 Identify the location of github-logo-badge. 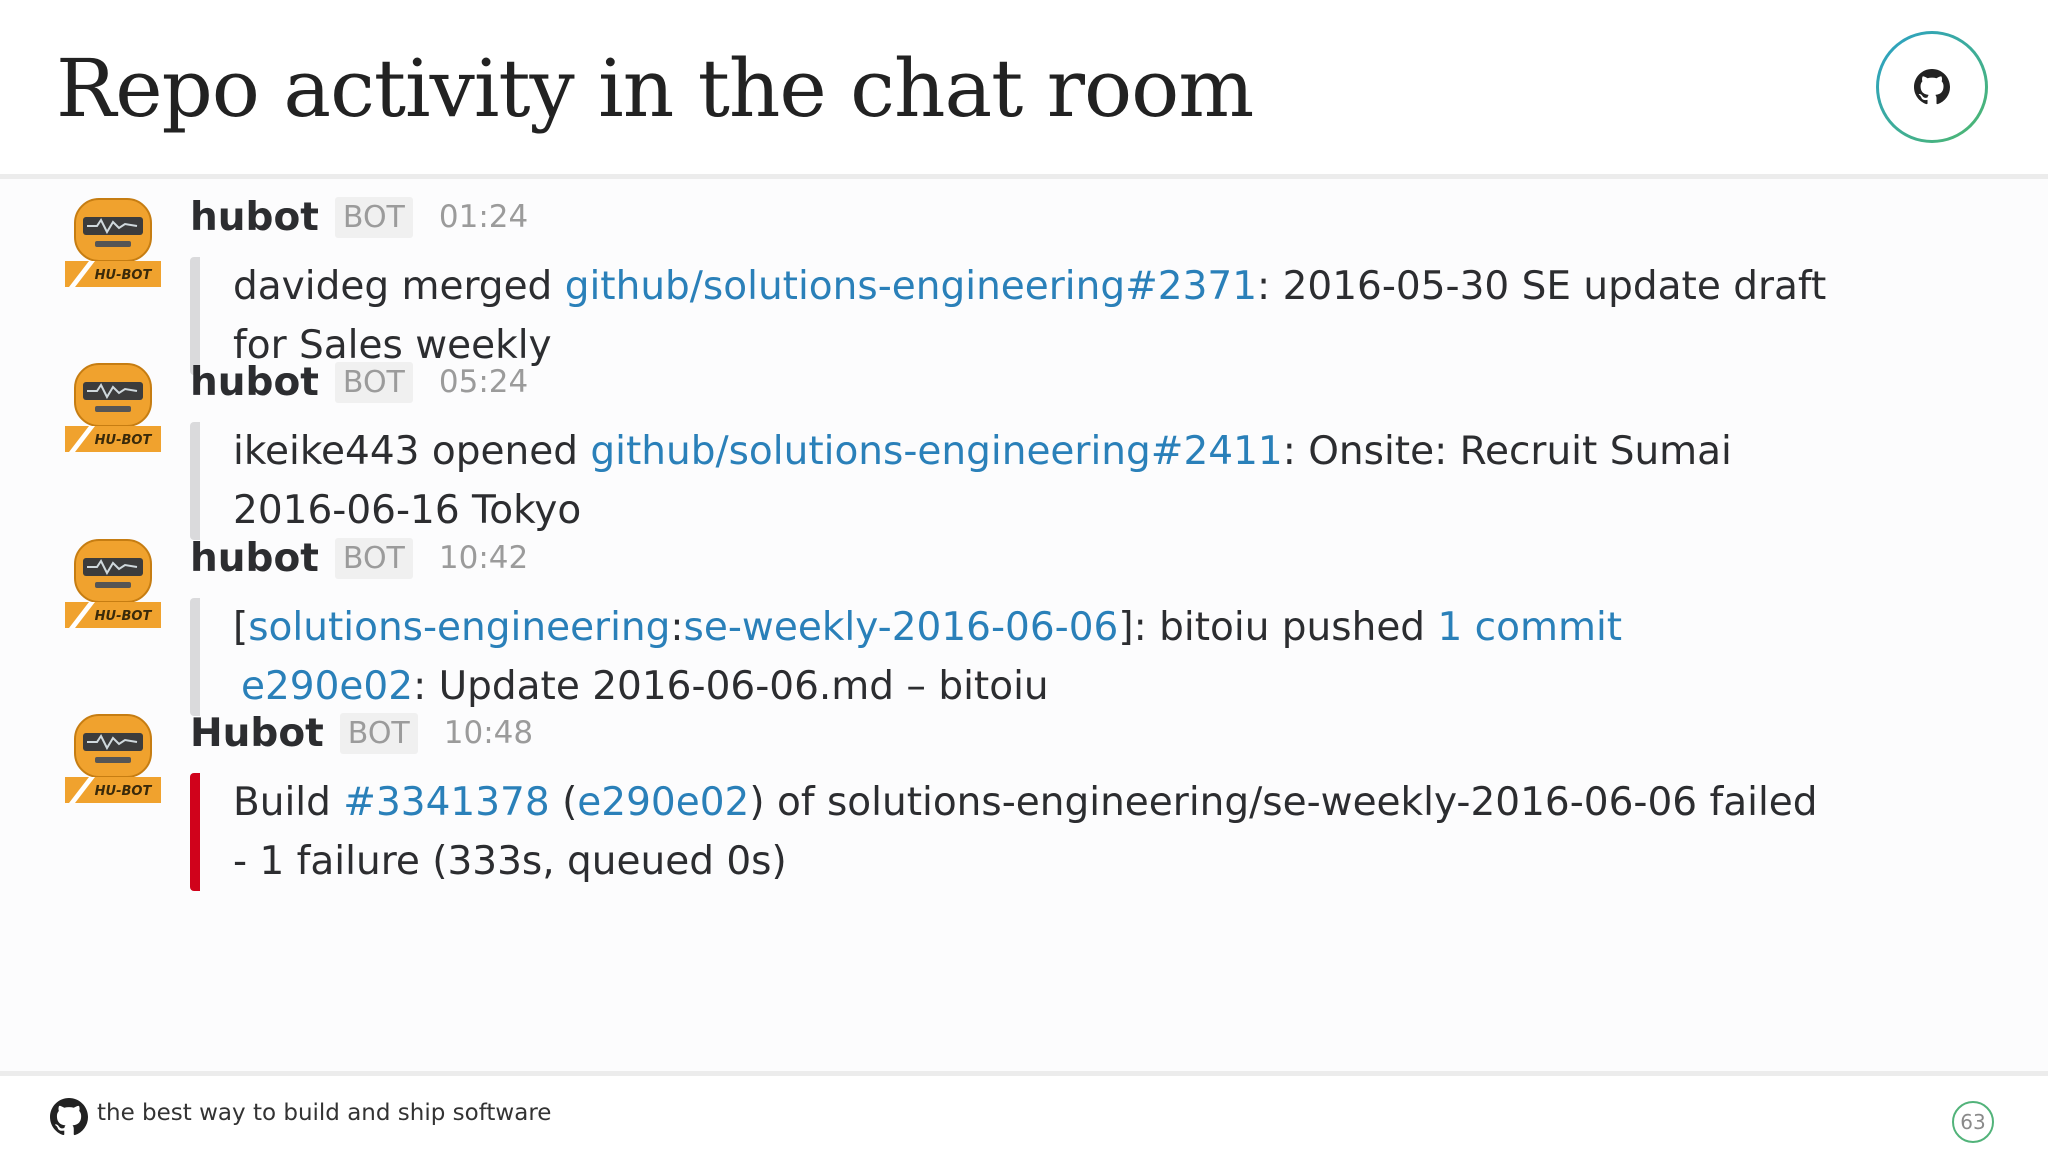
(1932, 87).